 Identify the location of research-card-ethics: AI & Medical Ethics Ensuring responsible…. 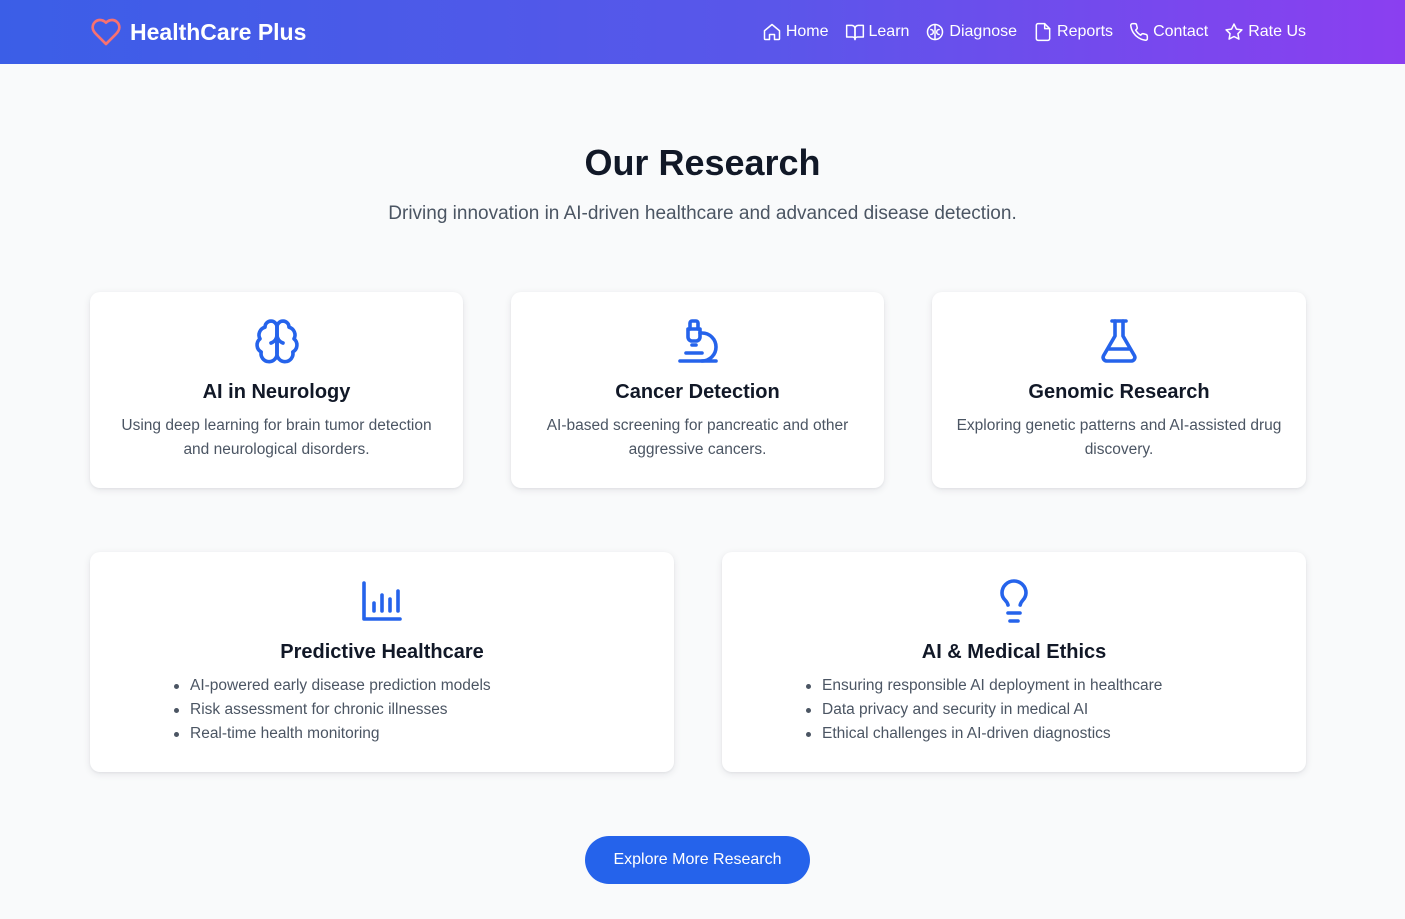
(1014, 662).